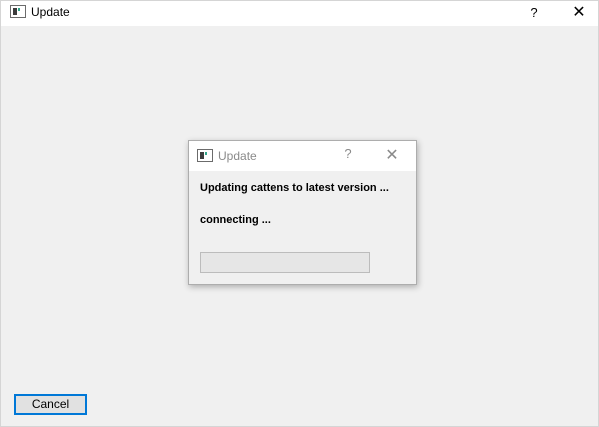  Describe the element at coordinates (534, 13) in the screenshot. I see `help-button: ?` at that location.